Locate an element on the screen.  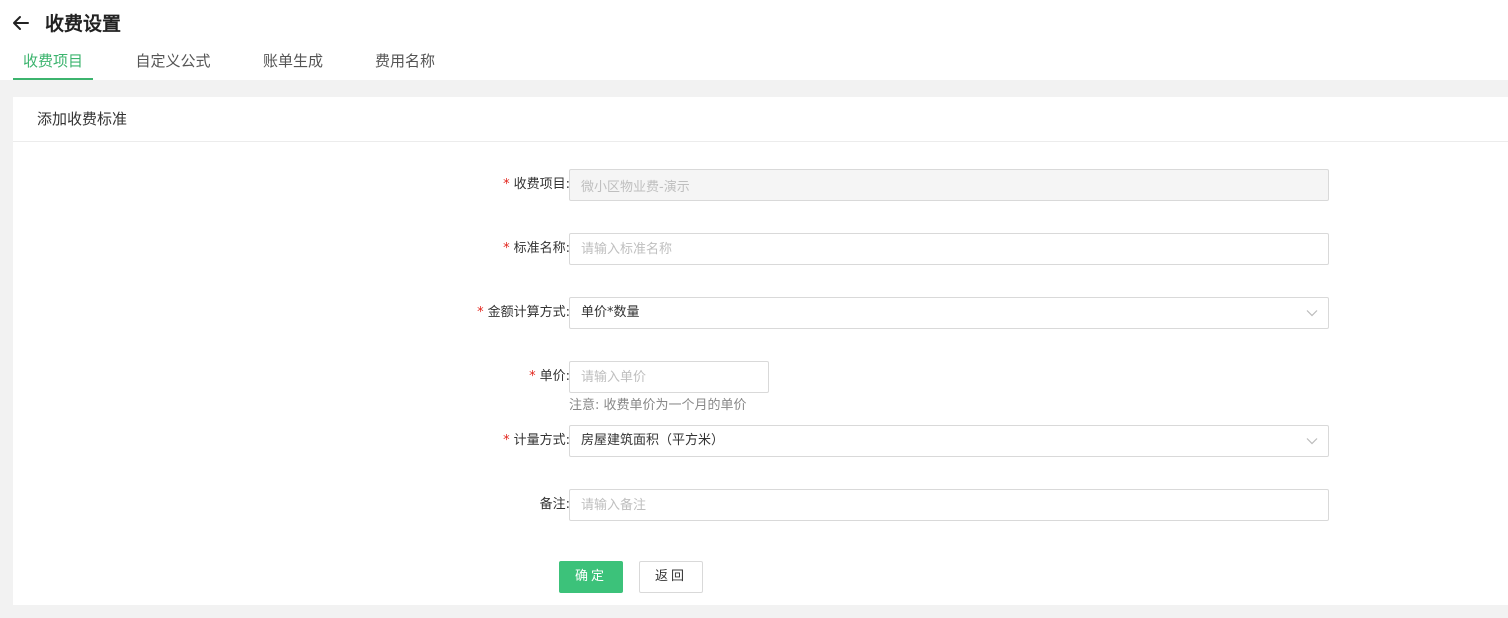
charge-item-field is located at coordinates (949, 185).